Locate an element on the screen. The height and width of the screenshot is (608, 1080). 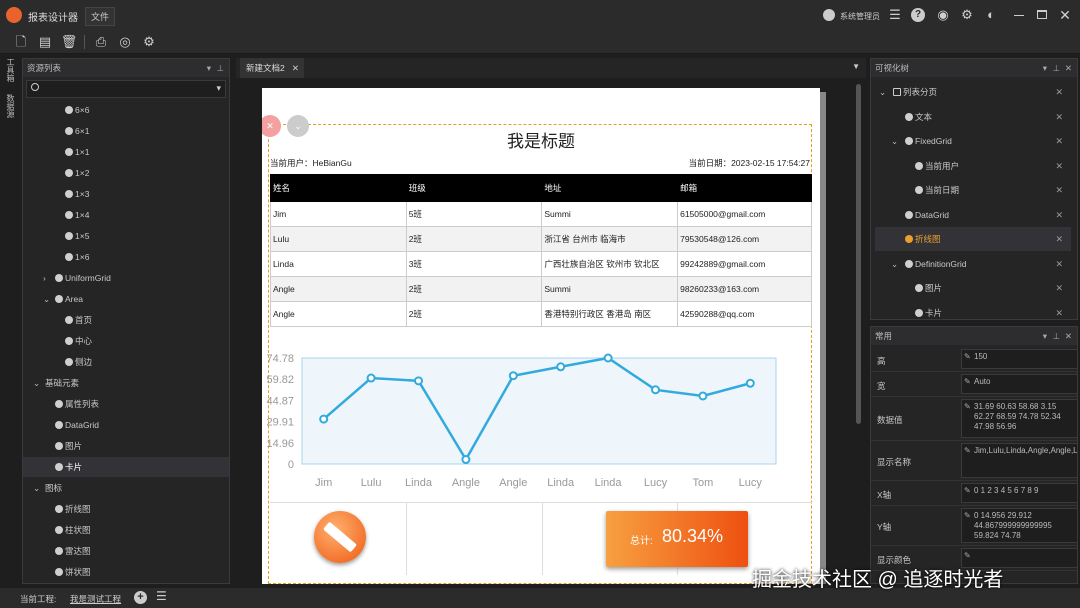
scrollbar is located at coordinates (858, 254).